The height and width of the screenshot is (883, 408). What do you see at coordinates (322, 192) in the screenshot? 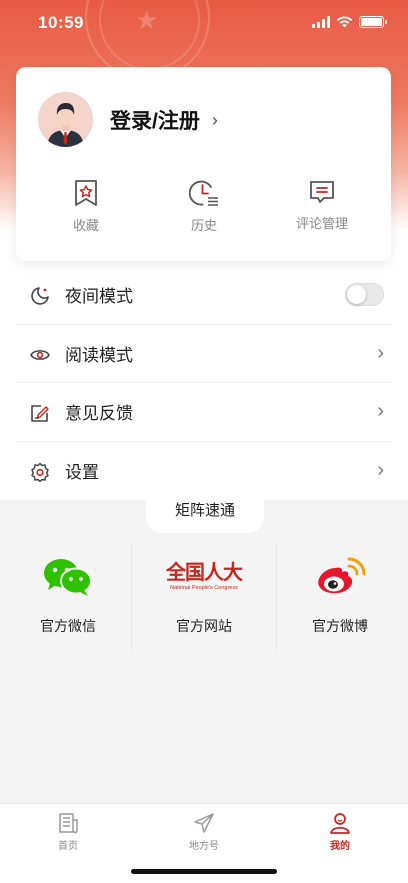
I see `comment-icon` at bounding box center [322, 192].